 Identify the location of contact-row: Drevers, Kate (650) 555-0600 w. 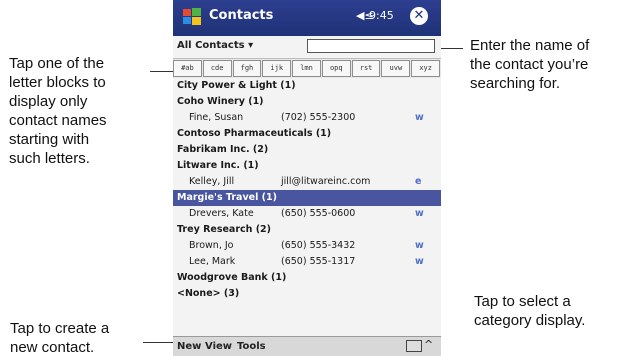
(307, 214).